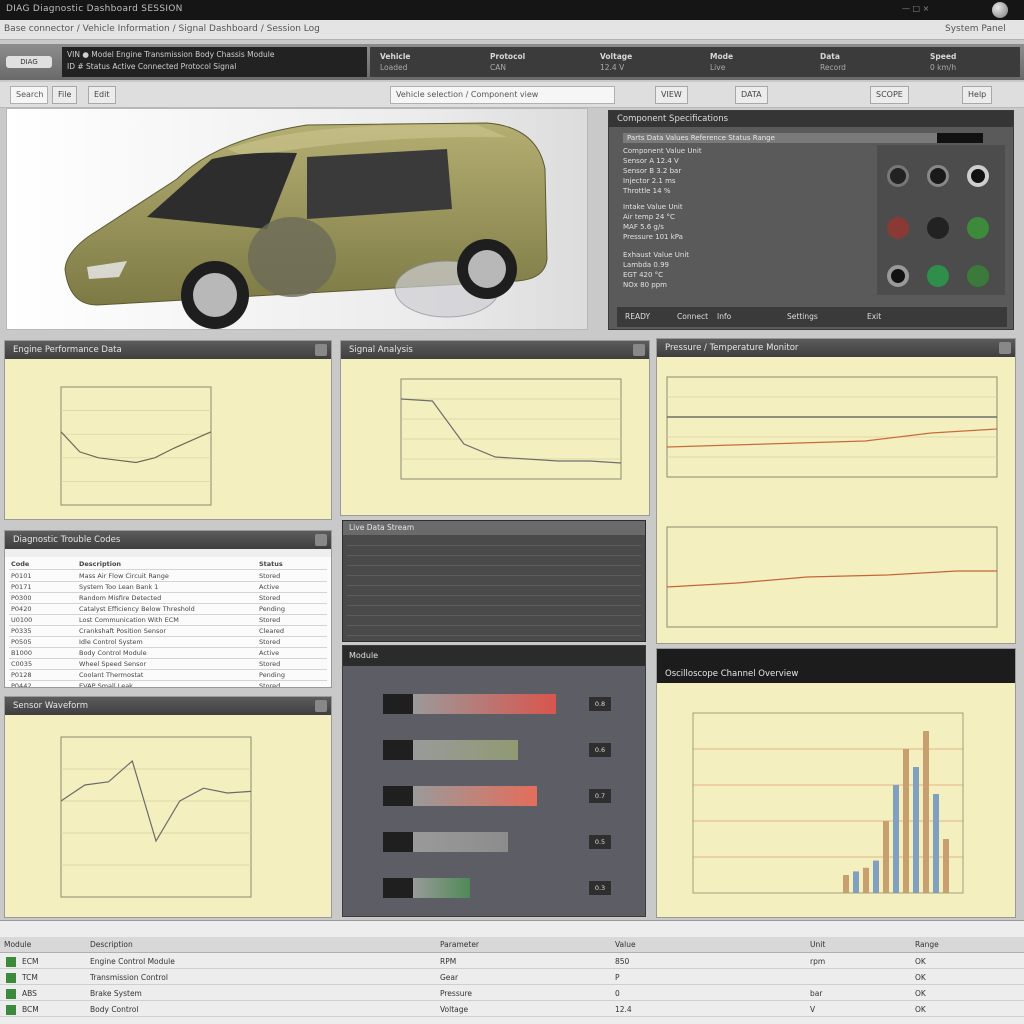  I want to click on view-button: VIEW, so click(671, 95).